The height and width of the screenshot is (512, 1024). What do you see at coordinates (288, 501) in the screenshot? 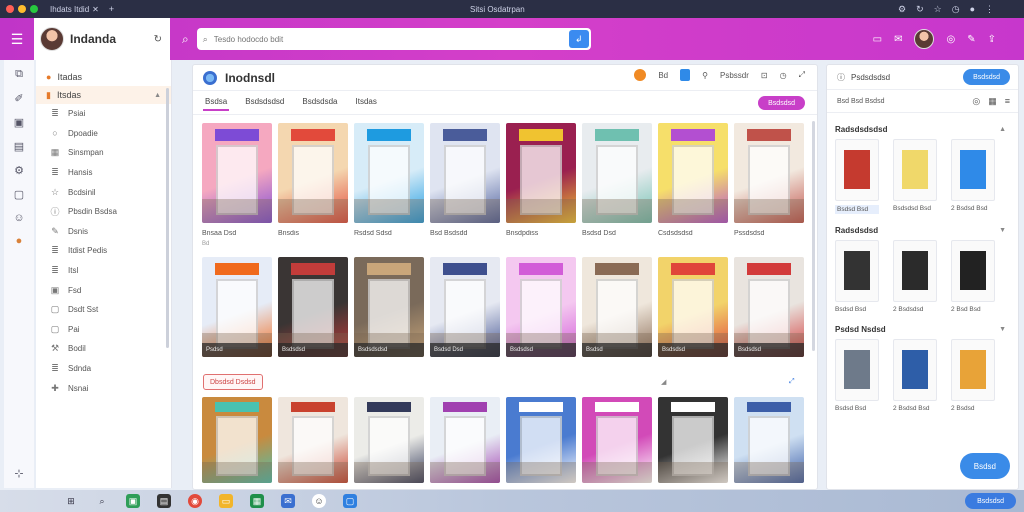
I see `mail-icon: ✉` at bounding box center [288, 501].